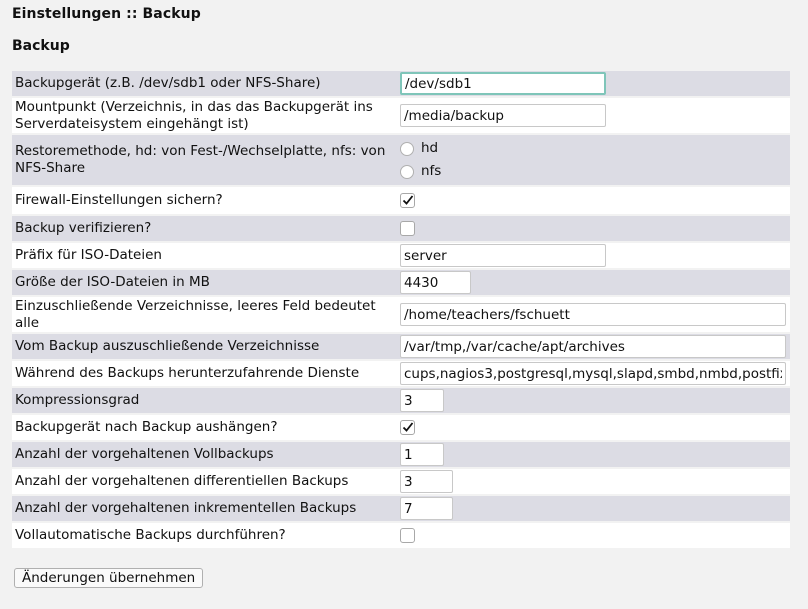  What do you see at coordinates (503, 115) in the screenshot?
I see `mountpoint-input` at bounding box center [503, 115].